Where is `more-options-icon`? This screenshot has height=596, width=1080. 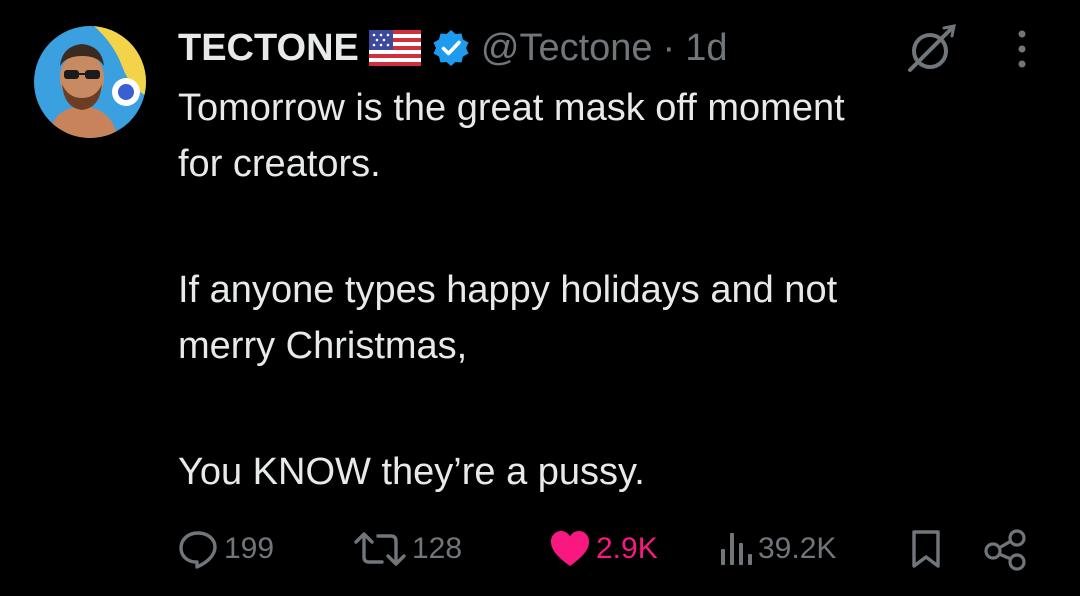 more-options-icon is located at coordinates (1022, 49).